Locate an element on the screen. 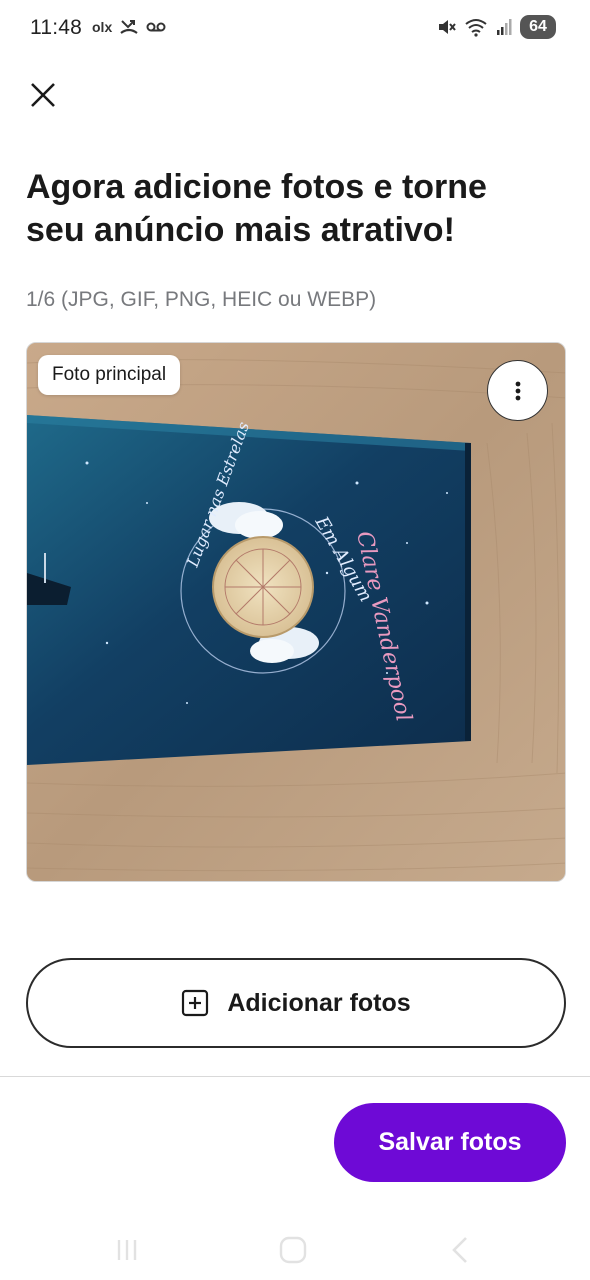  photo-options-button is located at coordinates (517, 390).